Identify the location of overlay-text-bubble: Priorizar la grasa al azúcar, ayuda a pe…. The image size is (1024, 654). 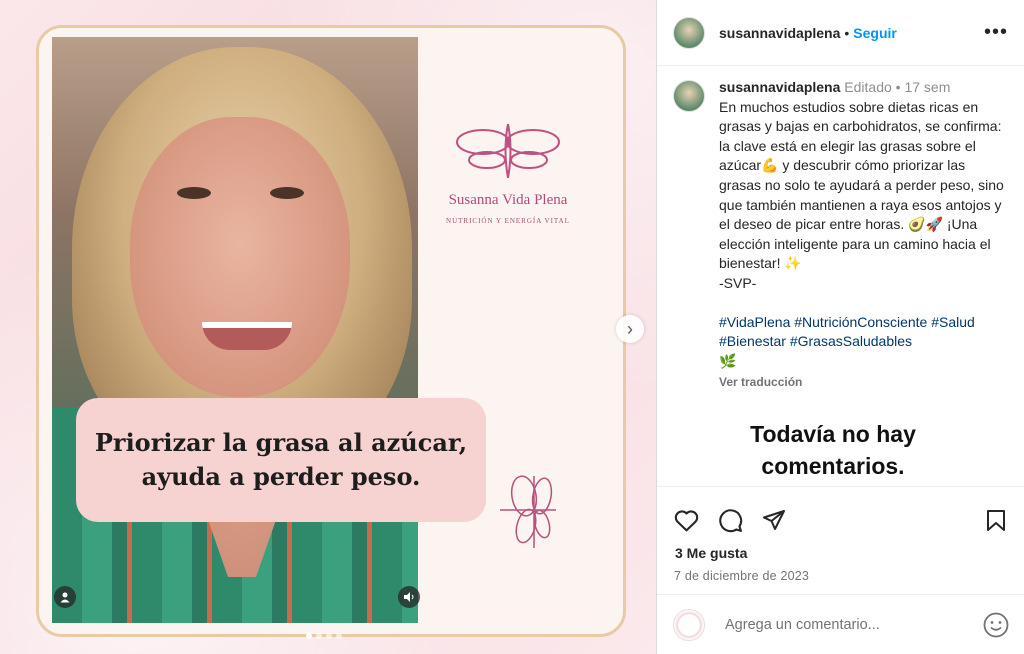
(281, 460).